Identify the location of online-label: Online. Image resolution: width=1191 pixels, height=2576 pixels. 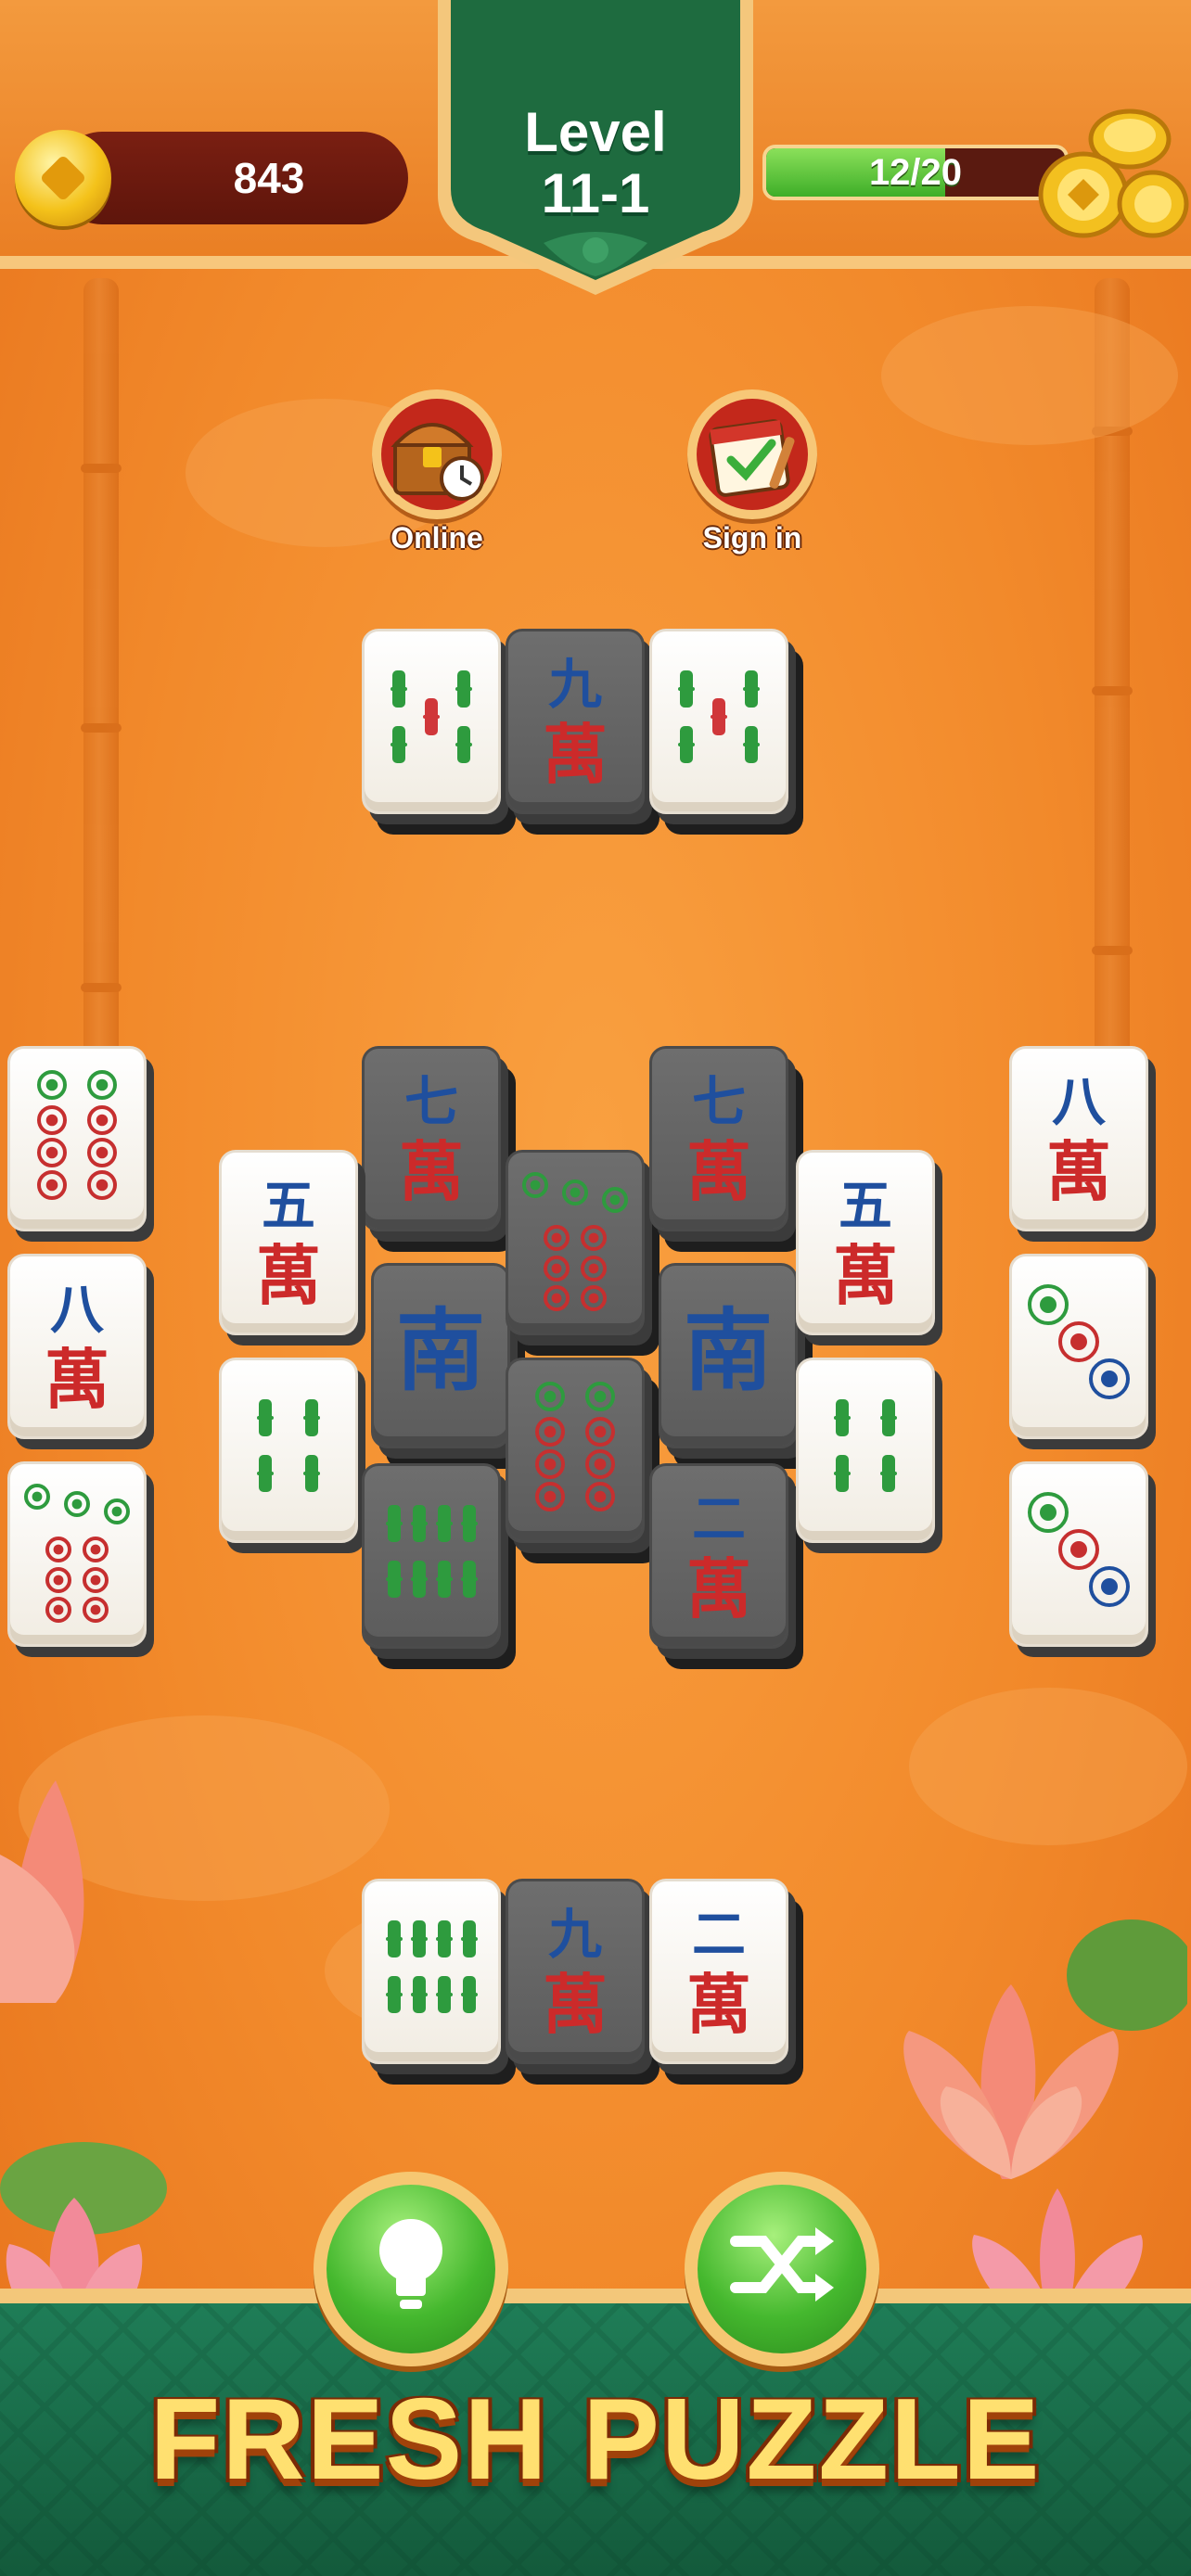
(437, 538).